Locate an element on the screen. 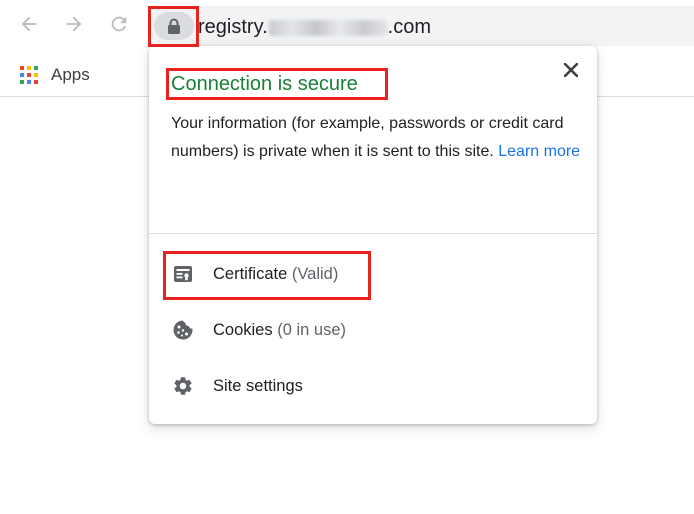  certificate-status: (Valid) is located at coordinates (315, 274).